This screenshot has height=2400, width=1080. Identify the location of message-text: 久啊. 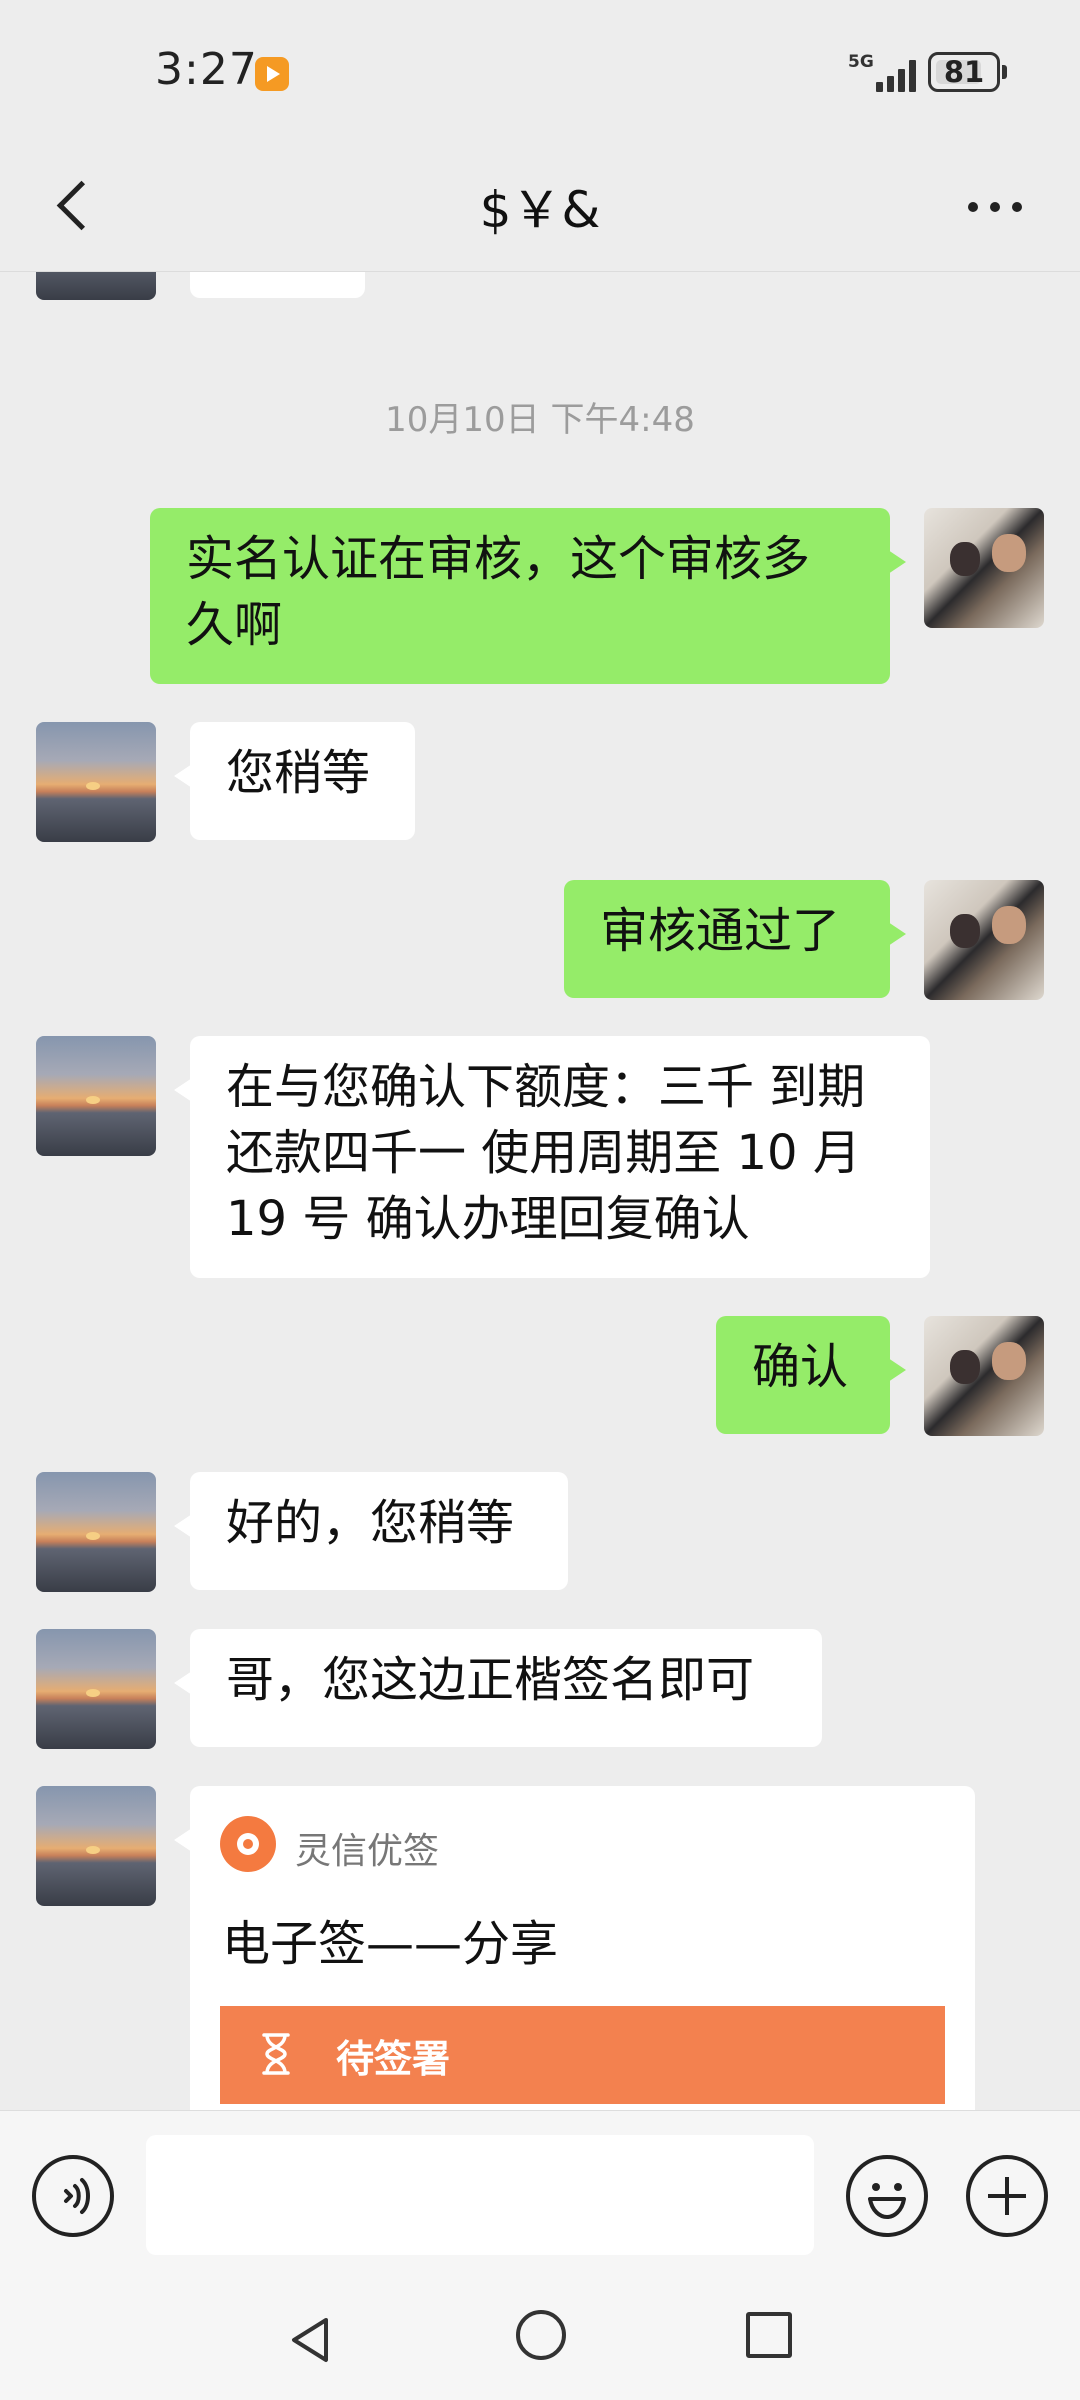
(234, 625).